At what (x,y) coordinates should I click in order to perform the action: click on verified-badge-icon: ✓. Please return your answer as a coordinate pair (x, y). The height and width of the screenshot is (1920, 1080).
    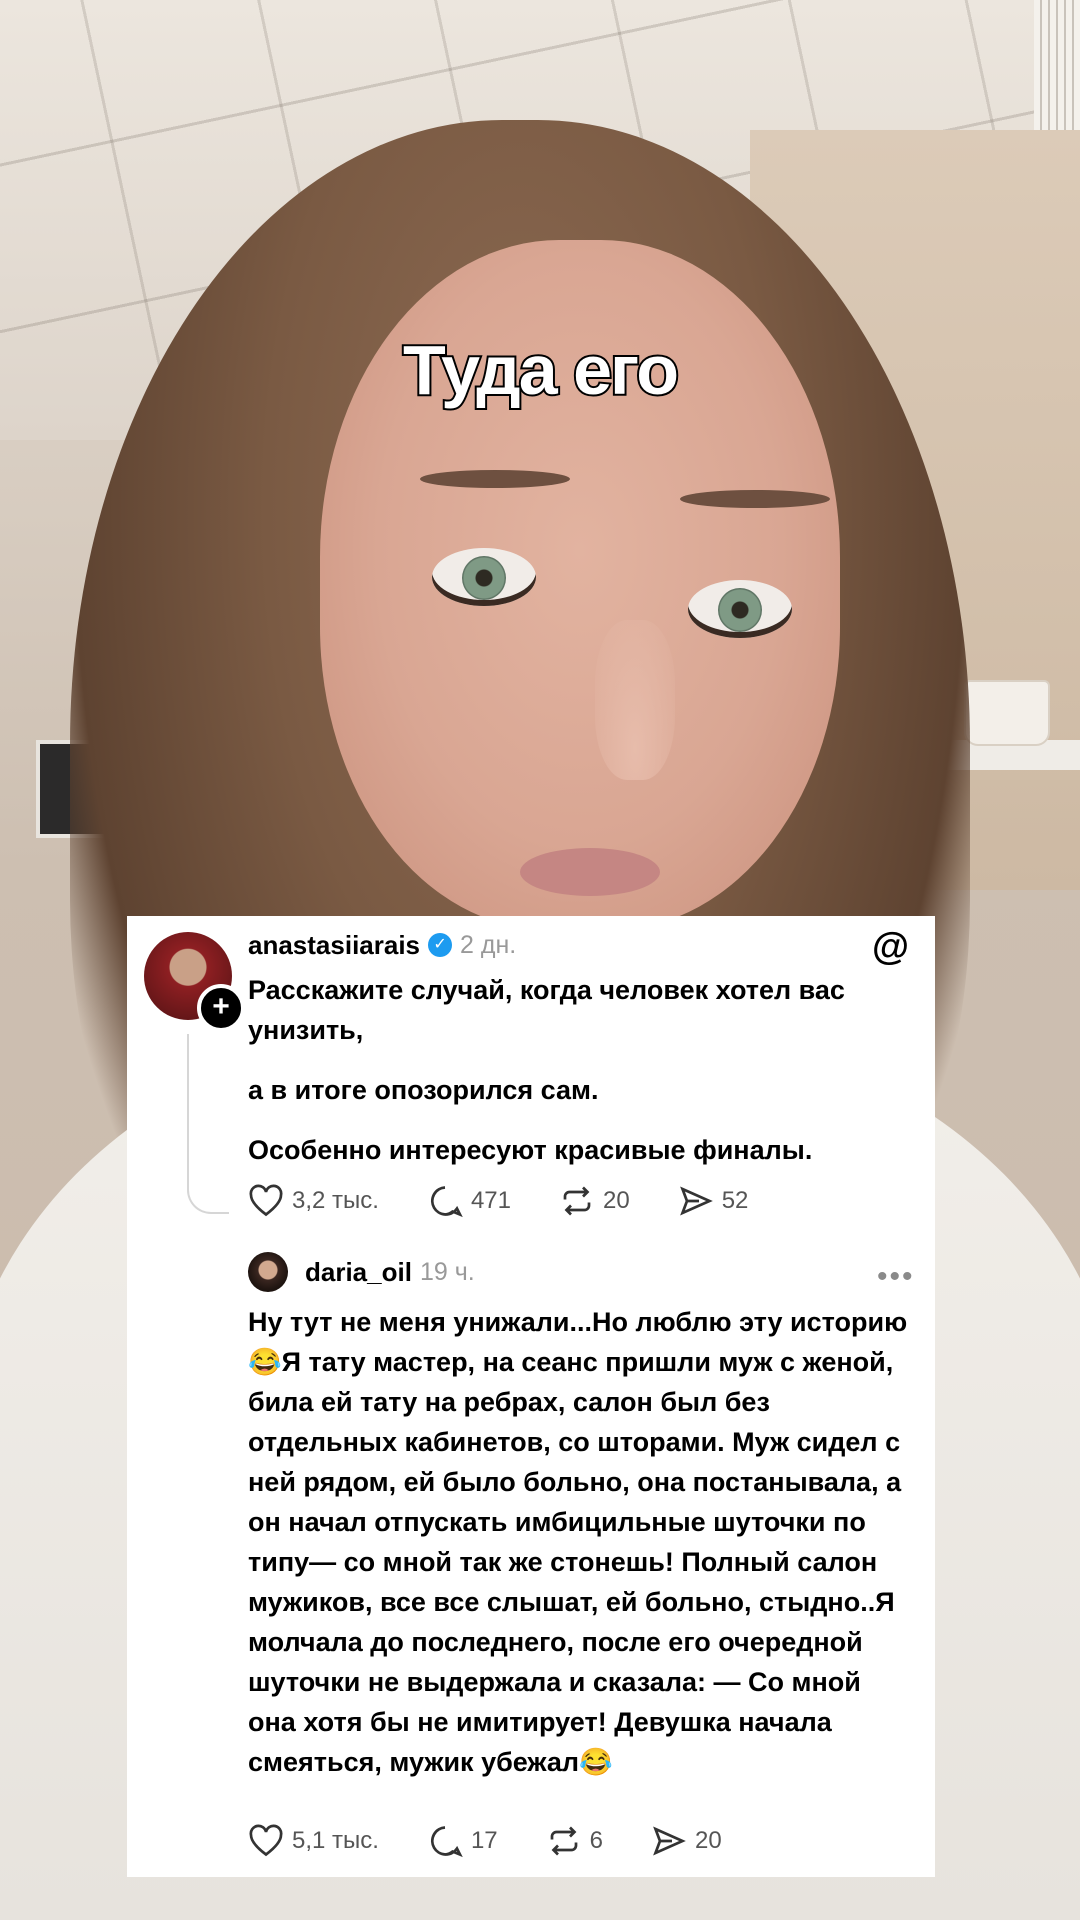
    Looking at the image, I should click on (440, 945).